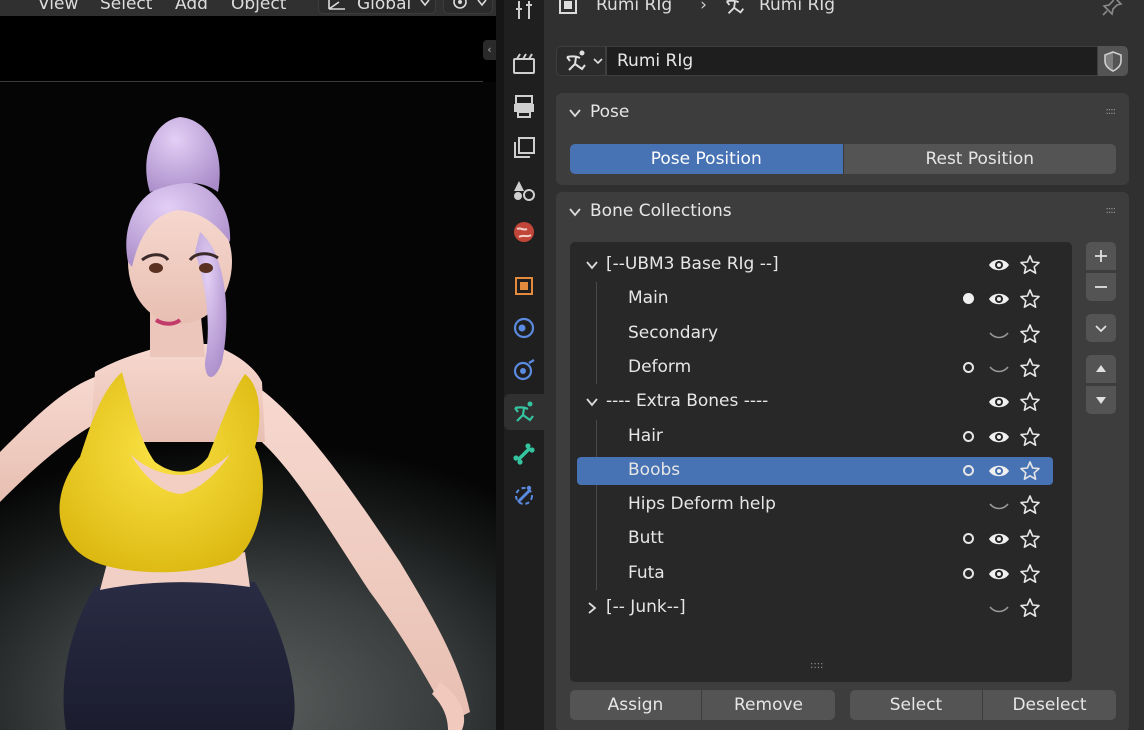 Image resolution: width=1144 pixels, height=730 pixels. What do you see at coordinates (1049, 705) in the screenshot?
I see `deselect-button: Deselect` at bounding box center [1049, 705].